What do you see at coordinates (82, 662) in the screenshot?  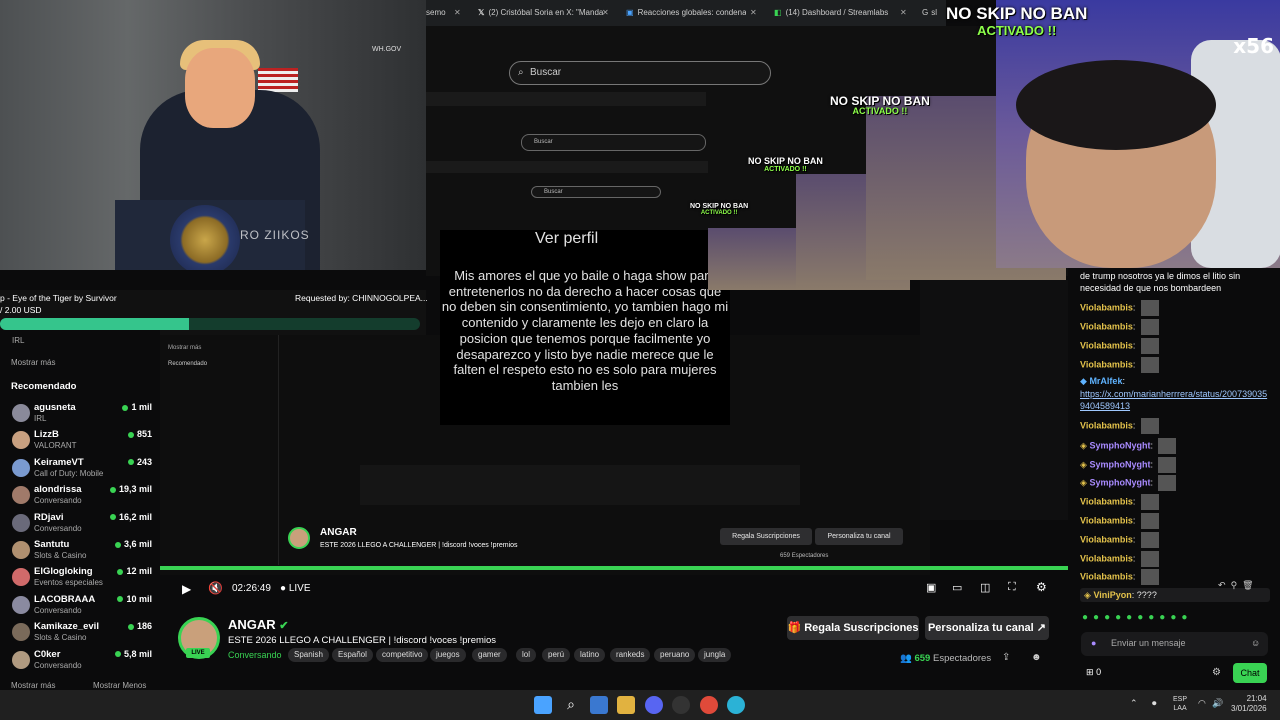 I see `sidebar-item-c0ker: C0ker Conversando 5,8 mil` at bounding box center [82, 662].